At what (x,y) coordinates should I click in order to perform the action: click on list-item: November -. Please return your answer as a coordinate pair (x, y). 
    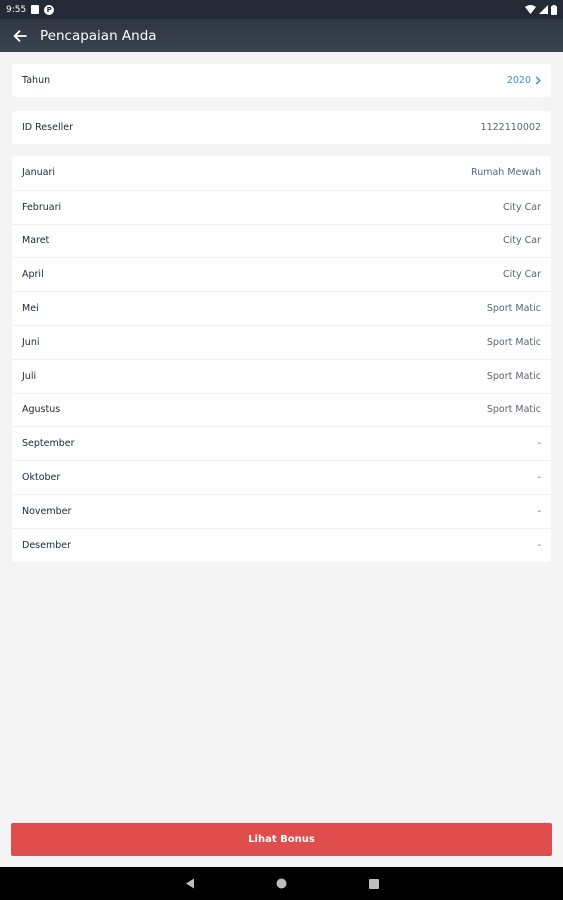
    Looking at the image, I should click on (281, 510).